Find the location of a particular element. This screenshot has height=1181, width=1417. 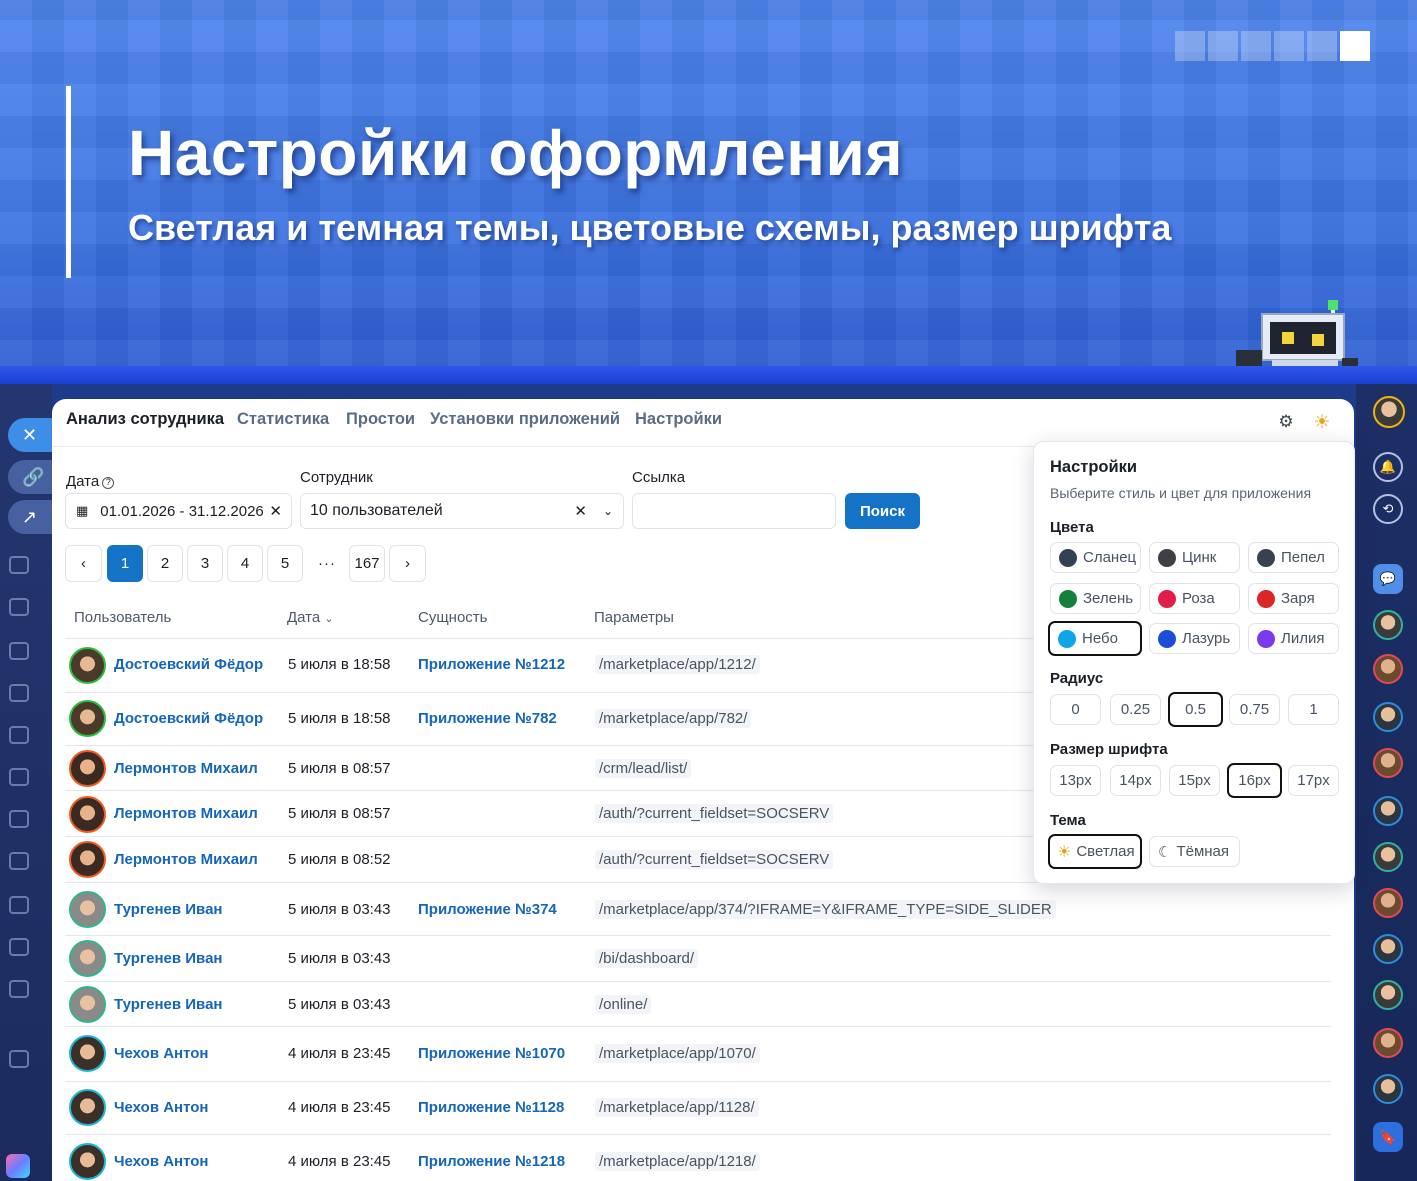

column-header-params: Параметры is located at coordinates (634, 617).